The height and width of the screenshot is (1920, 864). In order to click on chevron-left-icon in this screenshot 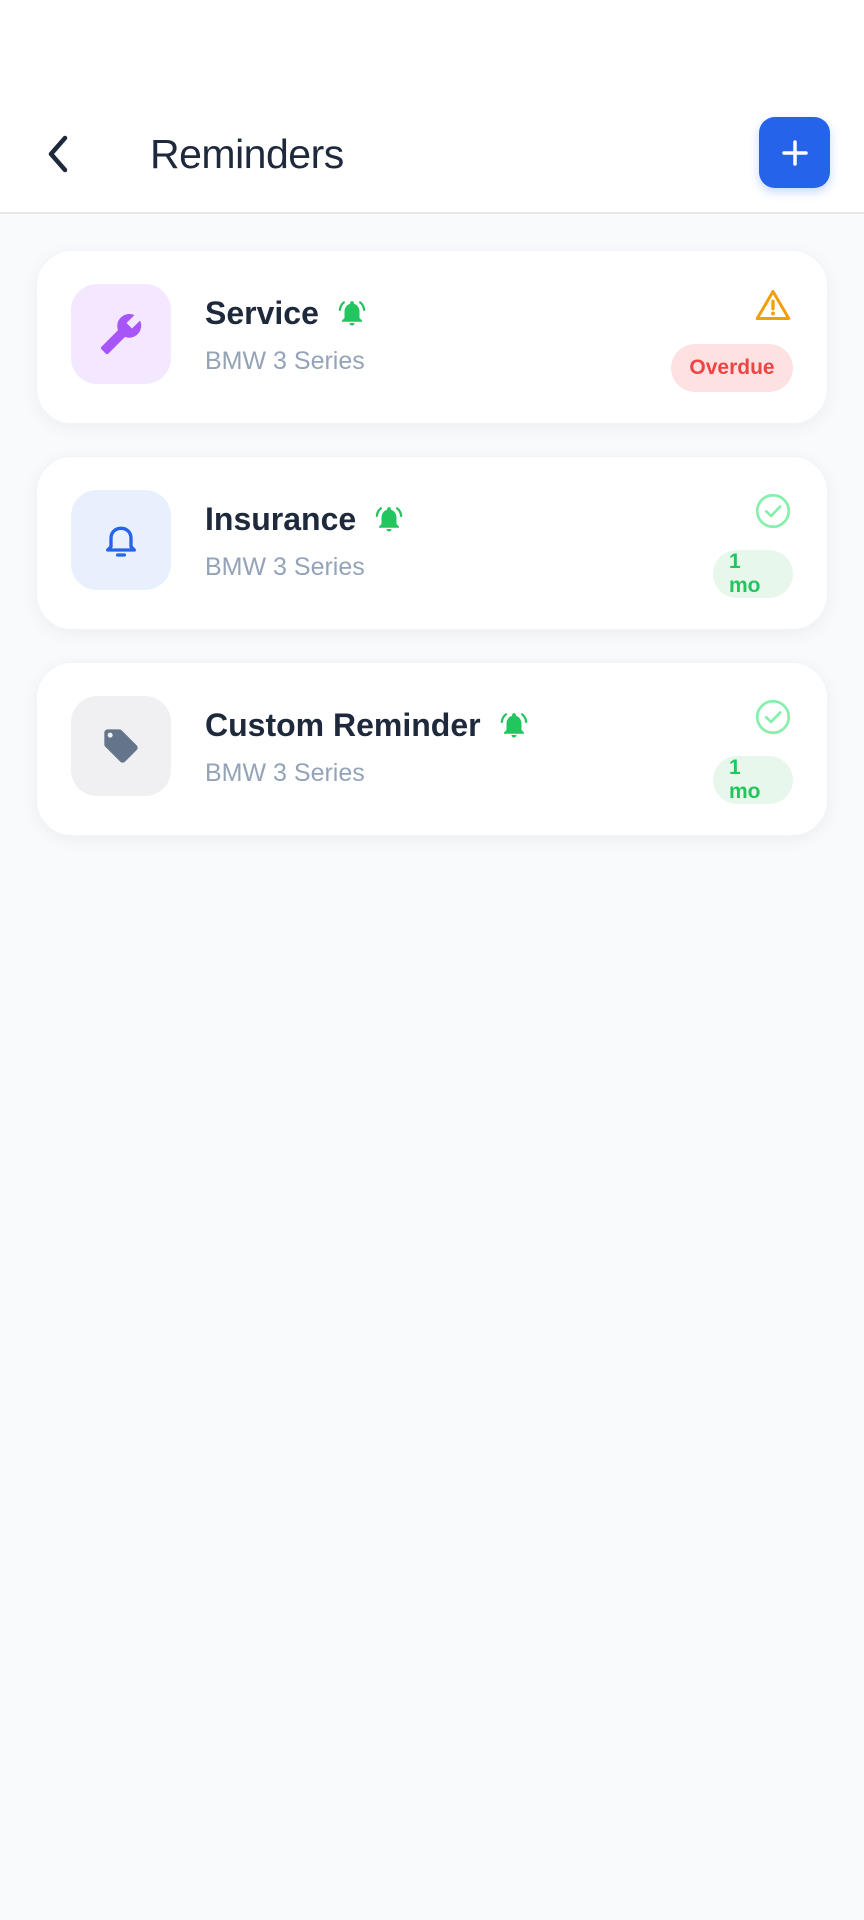, I will do `click(58, 154)`.